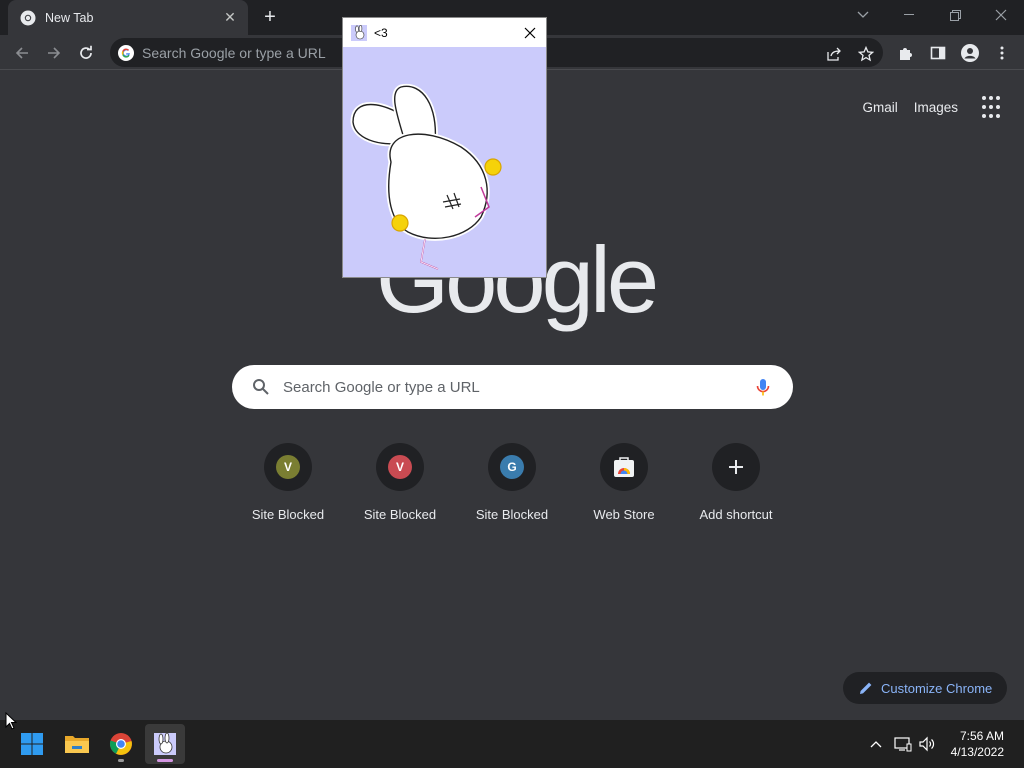  What do you see at coordinates (126, 52) in the screenshot?
I see `google-g-icon` at bounding box center [126, 52].